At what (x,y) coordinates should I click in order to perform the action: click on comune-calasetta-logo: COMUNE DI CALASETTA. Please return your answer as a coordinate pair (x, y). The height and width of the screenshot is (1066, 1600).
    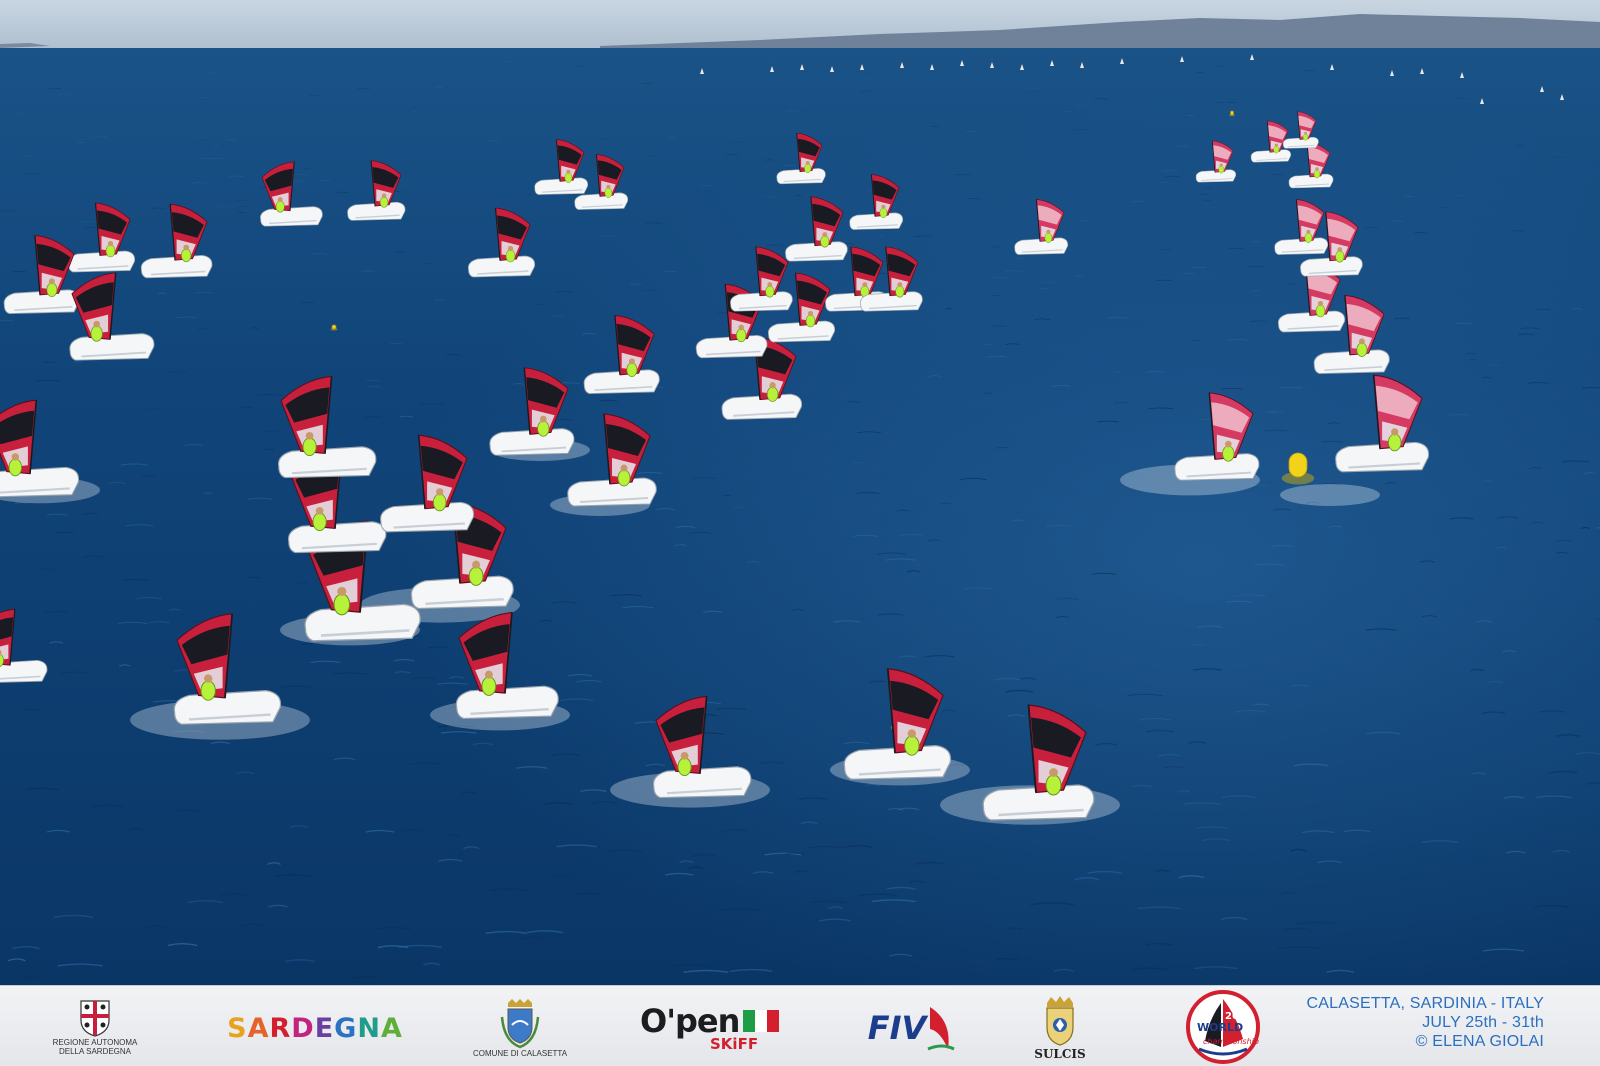
    Looking at the image, I should click on (520, 1027).